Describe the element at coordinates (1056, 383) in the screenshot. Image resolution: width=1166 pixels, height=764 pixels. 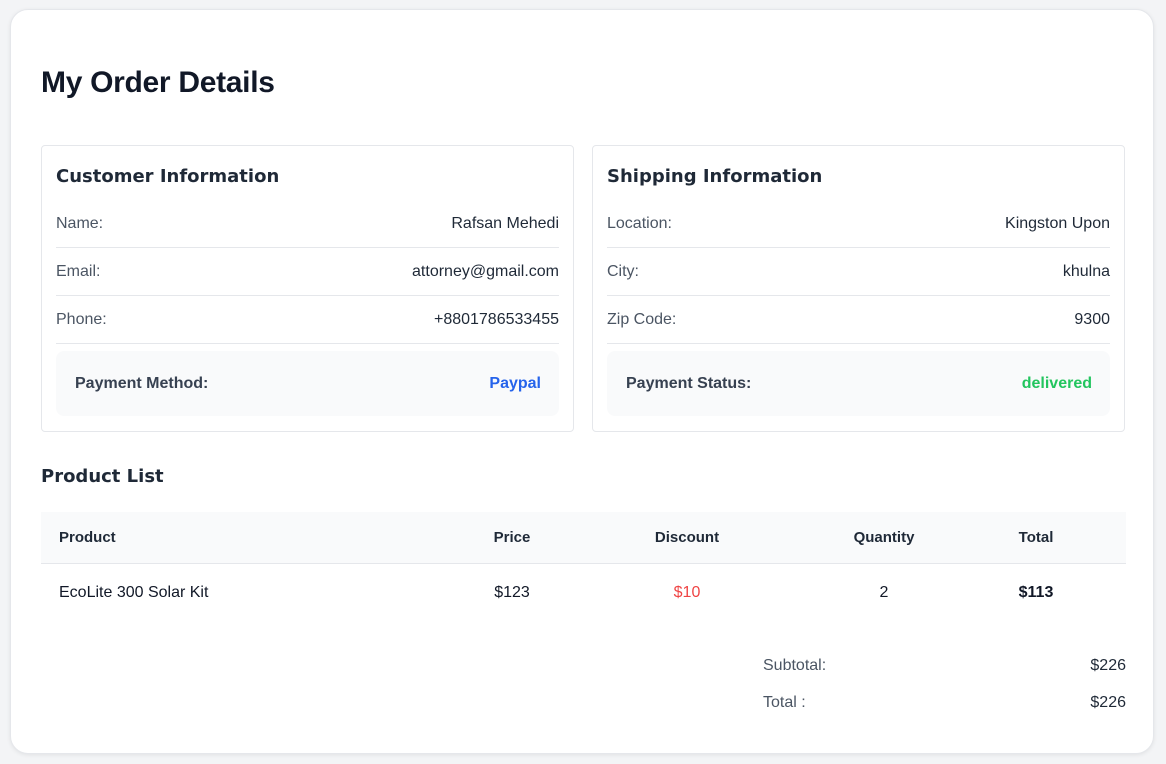
I see `payment-status-badge: delivered` at that location.